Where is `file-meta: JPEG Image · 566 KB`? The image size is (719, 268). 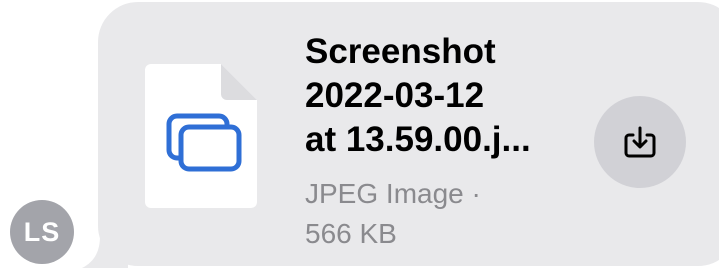
file-meta: JPEG Image · 566 KB is located at coordinates (445, 214).